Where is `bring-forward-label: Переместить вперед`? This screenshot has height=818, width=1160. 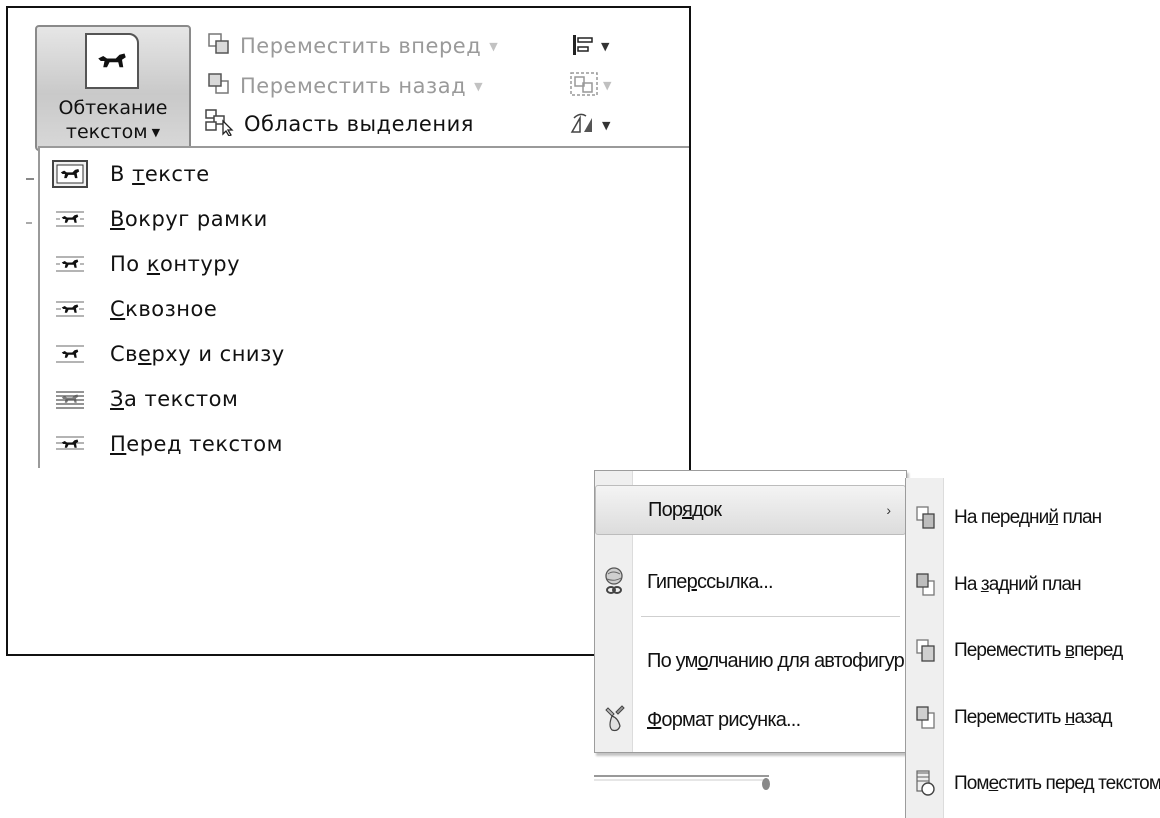 bring-forward-label: Переместить вперед is located at coordinates (361, 46).